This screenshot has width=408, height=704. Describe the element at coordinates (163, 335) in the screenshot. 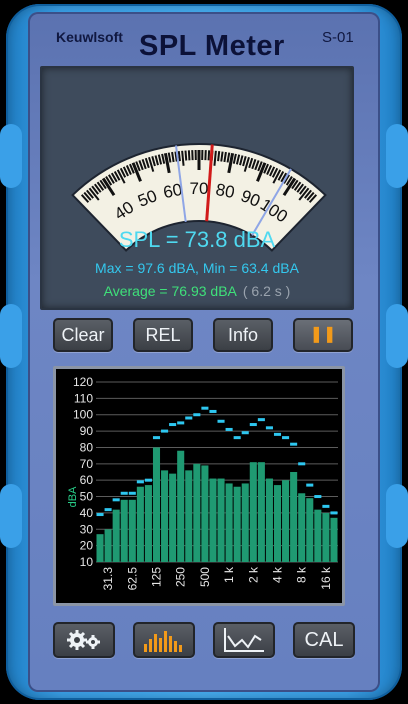

I see `rel-button: REL` at that location.